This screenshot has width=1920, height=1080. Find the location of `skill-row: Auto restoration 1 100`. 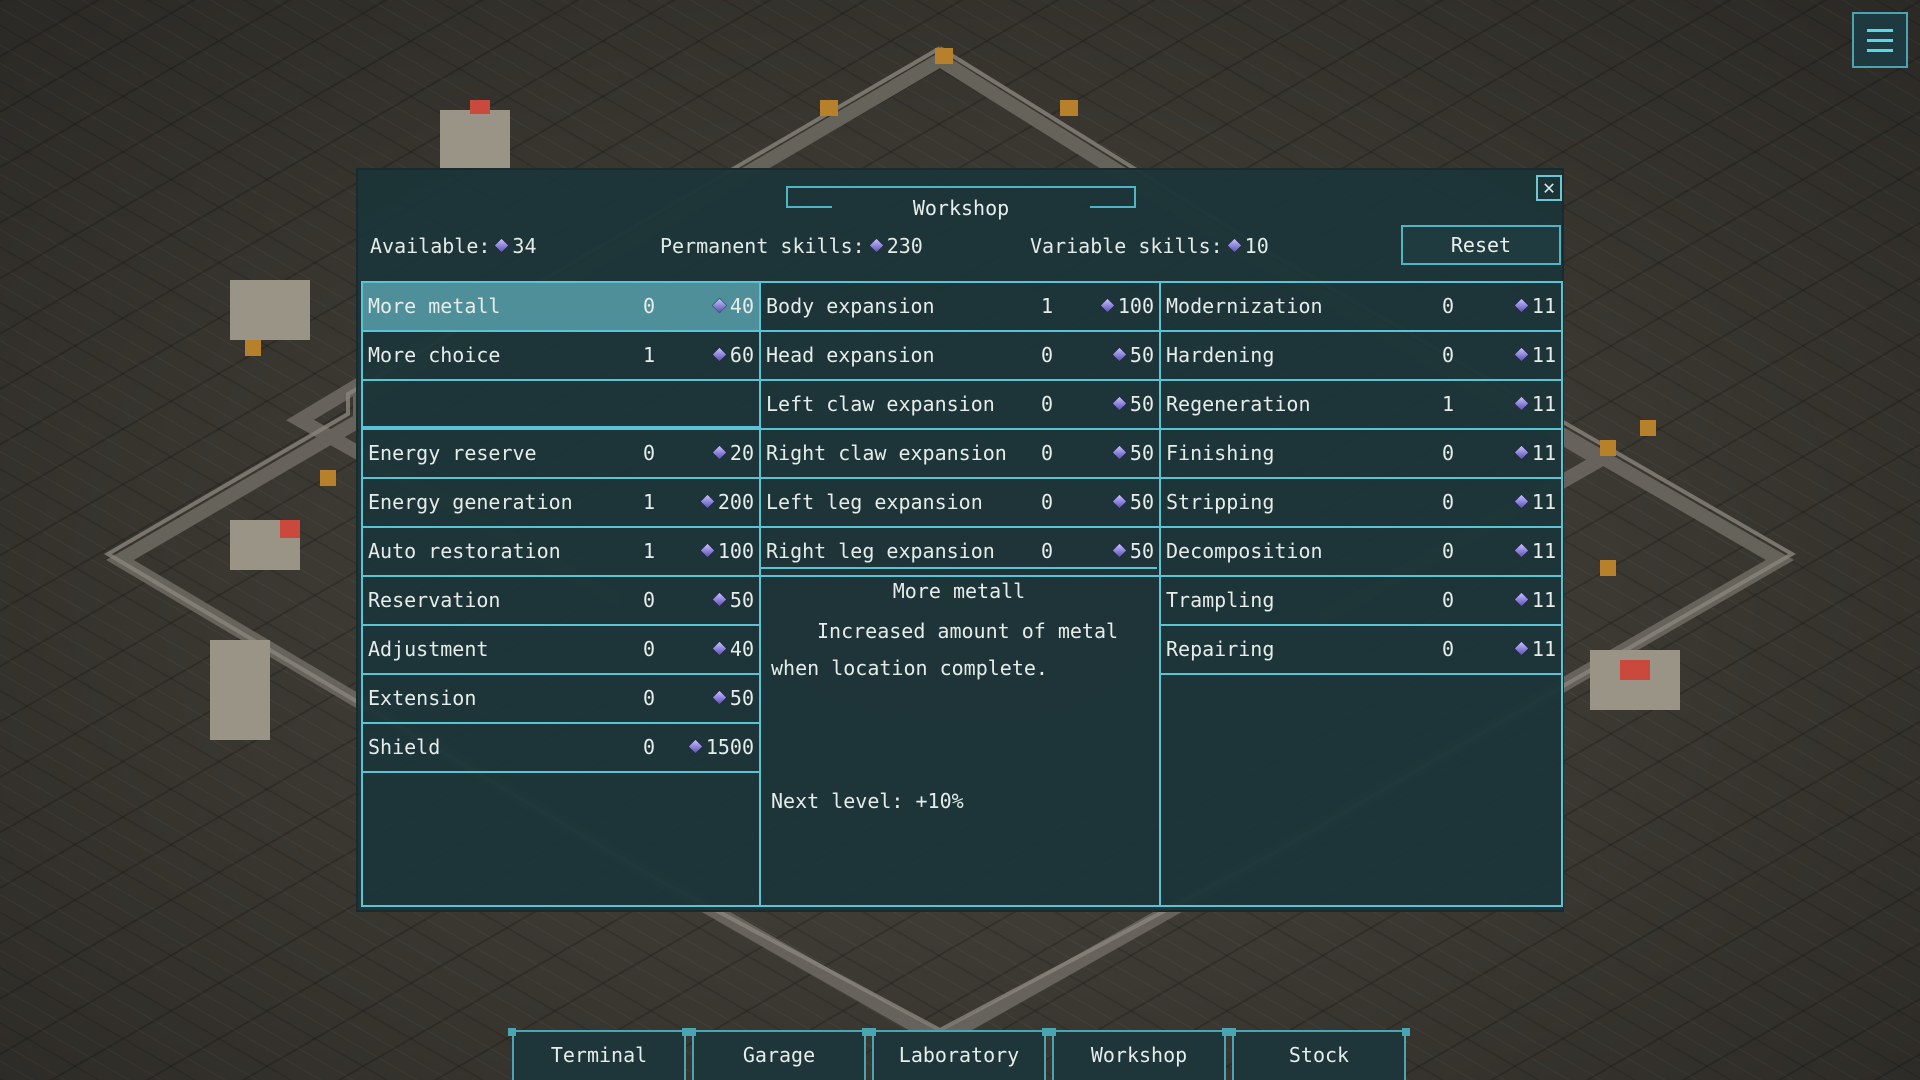

skill-row: Auto restoration 1 100 is located at coordinates (561, 552).